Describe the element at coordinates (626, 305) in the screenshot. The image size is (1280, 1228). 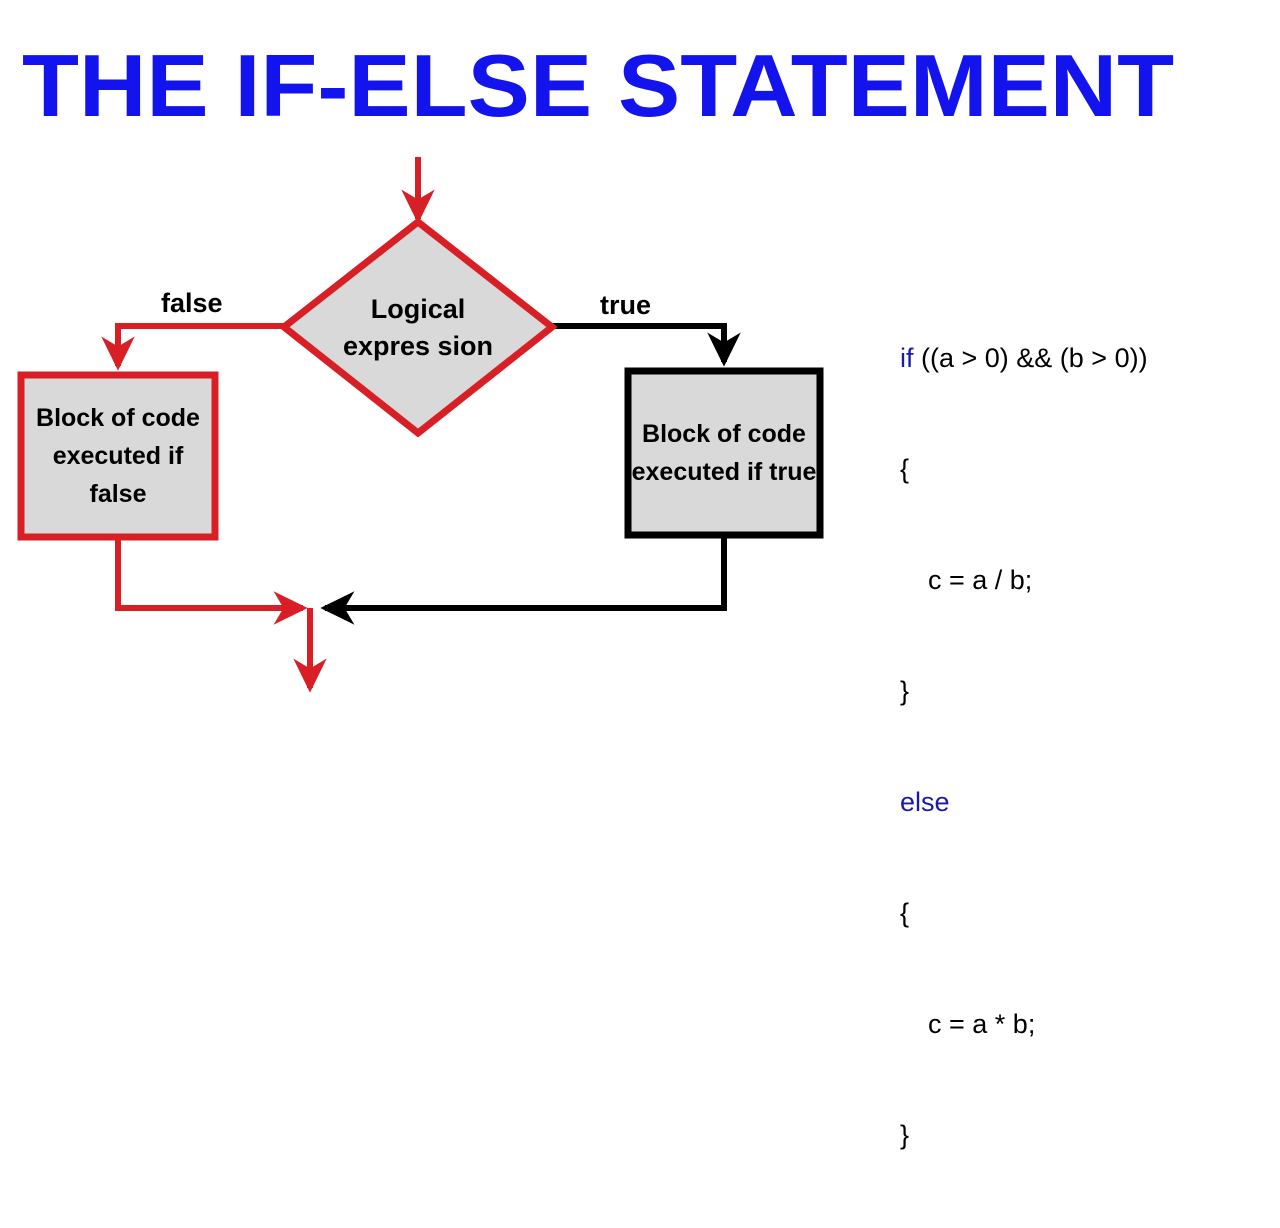
I see `edge-label-true: true` at that location.